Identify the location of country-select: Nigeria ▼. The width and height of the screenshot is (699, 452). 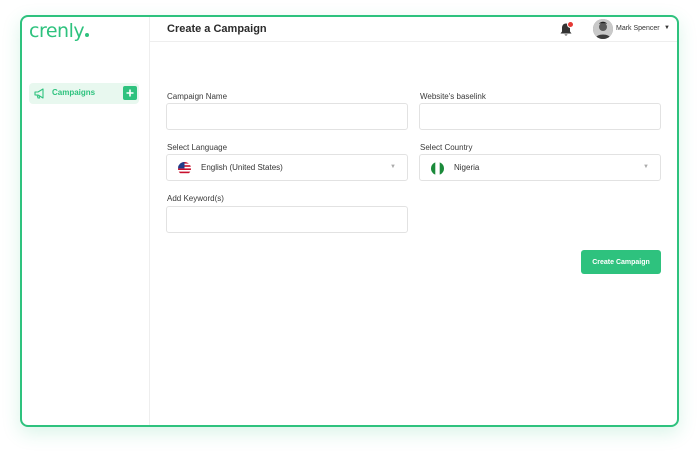
(540, 167).